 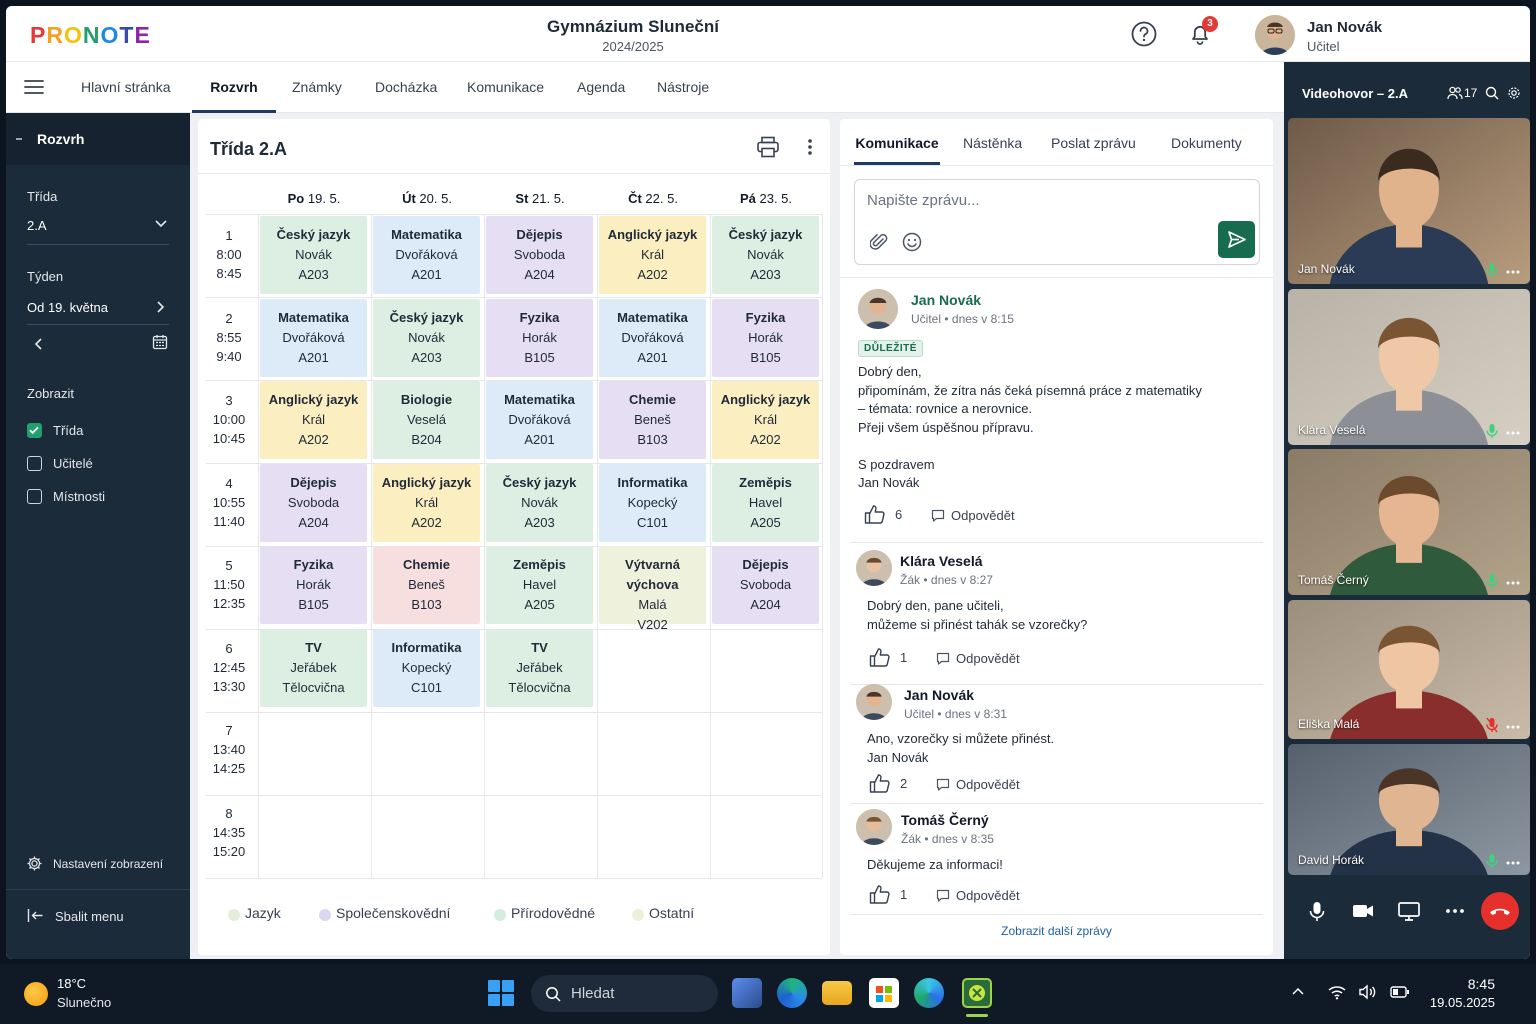 What do you see at coordinates (426, 420) in the screenshot?
I see `lesson-cell: Biologie Veselá B204` at bounding box center [426, 420].